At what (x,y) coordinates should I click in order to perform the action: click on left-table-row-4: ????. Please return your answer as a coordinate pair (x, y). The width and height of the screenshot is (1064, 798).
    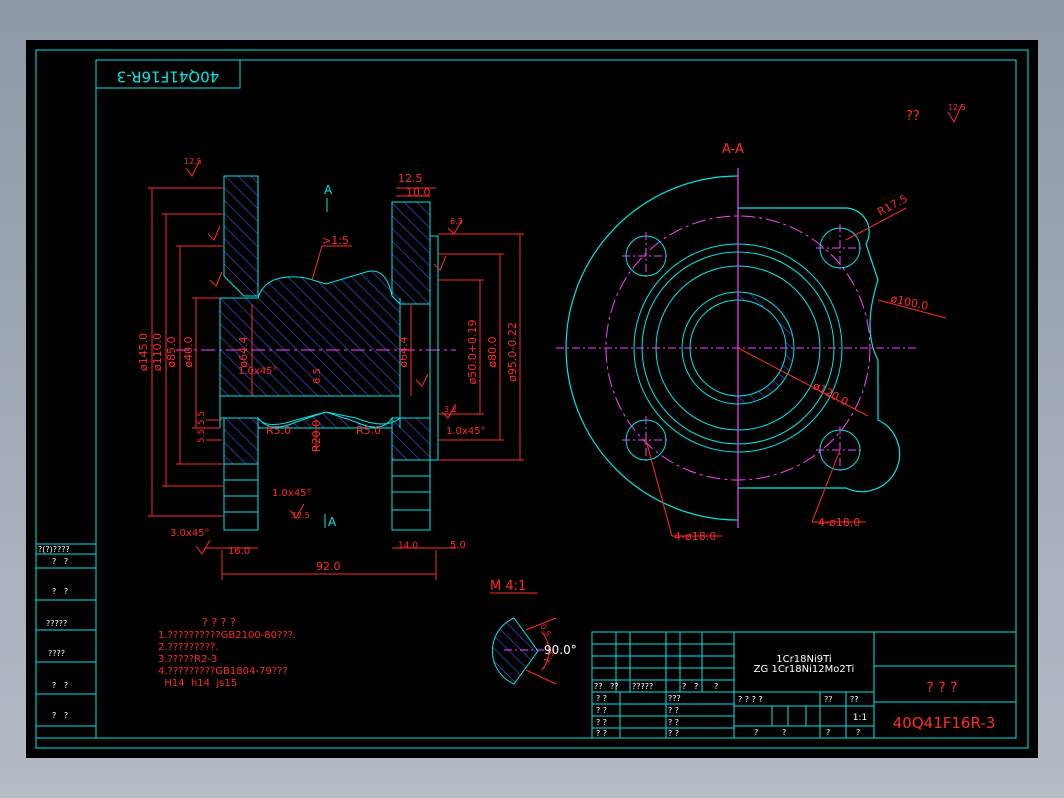
    Looking at the image, I should click on (56, 653).